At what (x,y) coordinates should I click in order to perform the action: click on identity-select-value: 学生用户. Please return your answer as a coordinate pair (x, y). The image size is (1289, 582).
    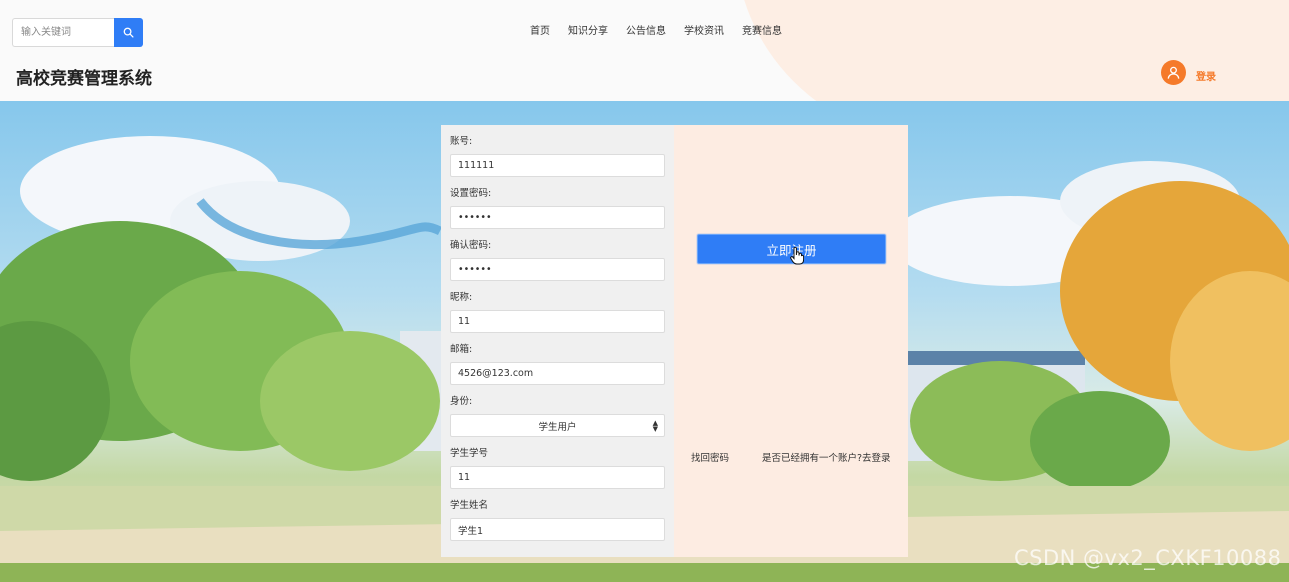
    Looking at the image, I should click on (557, 427).